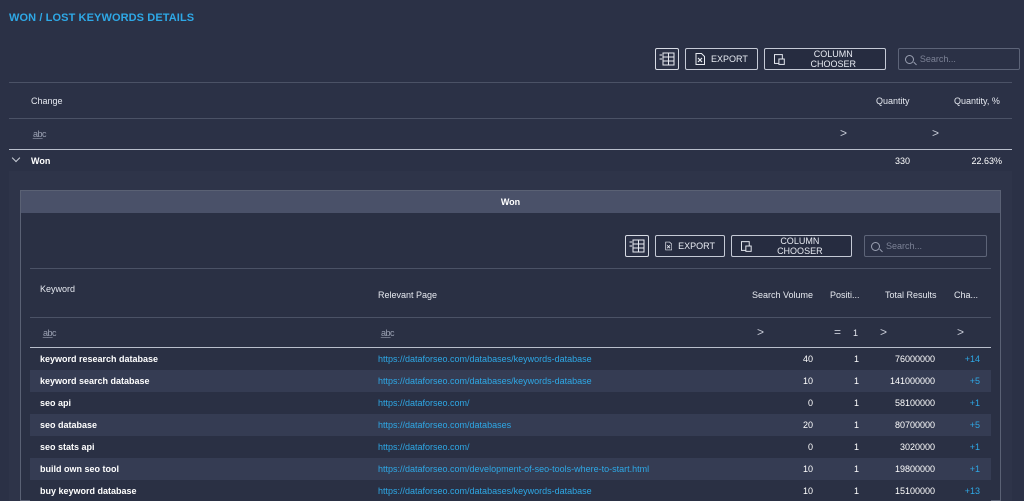 This screenshot has height=501, width=1024. Describe the element at coordinates (444, 425) in the screenshot. I see `relevant-page-link: https://dataforseo.com/databases` at that location.